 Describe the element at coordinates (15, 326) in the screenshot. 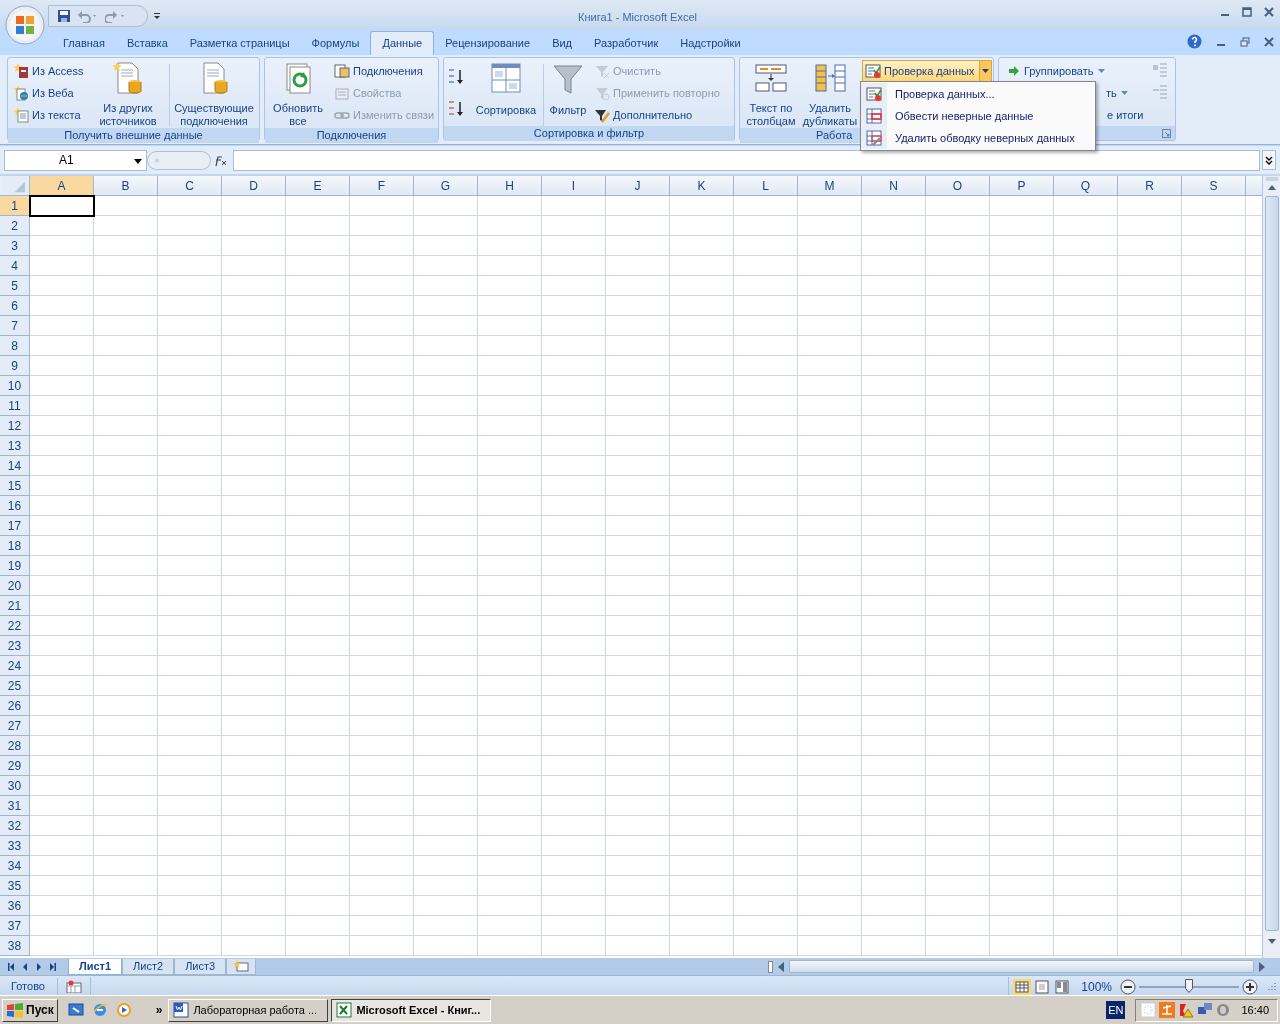

I see `row-header: 7` at that location.